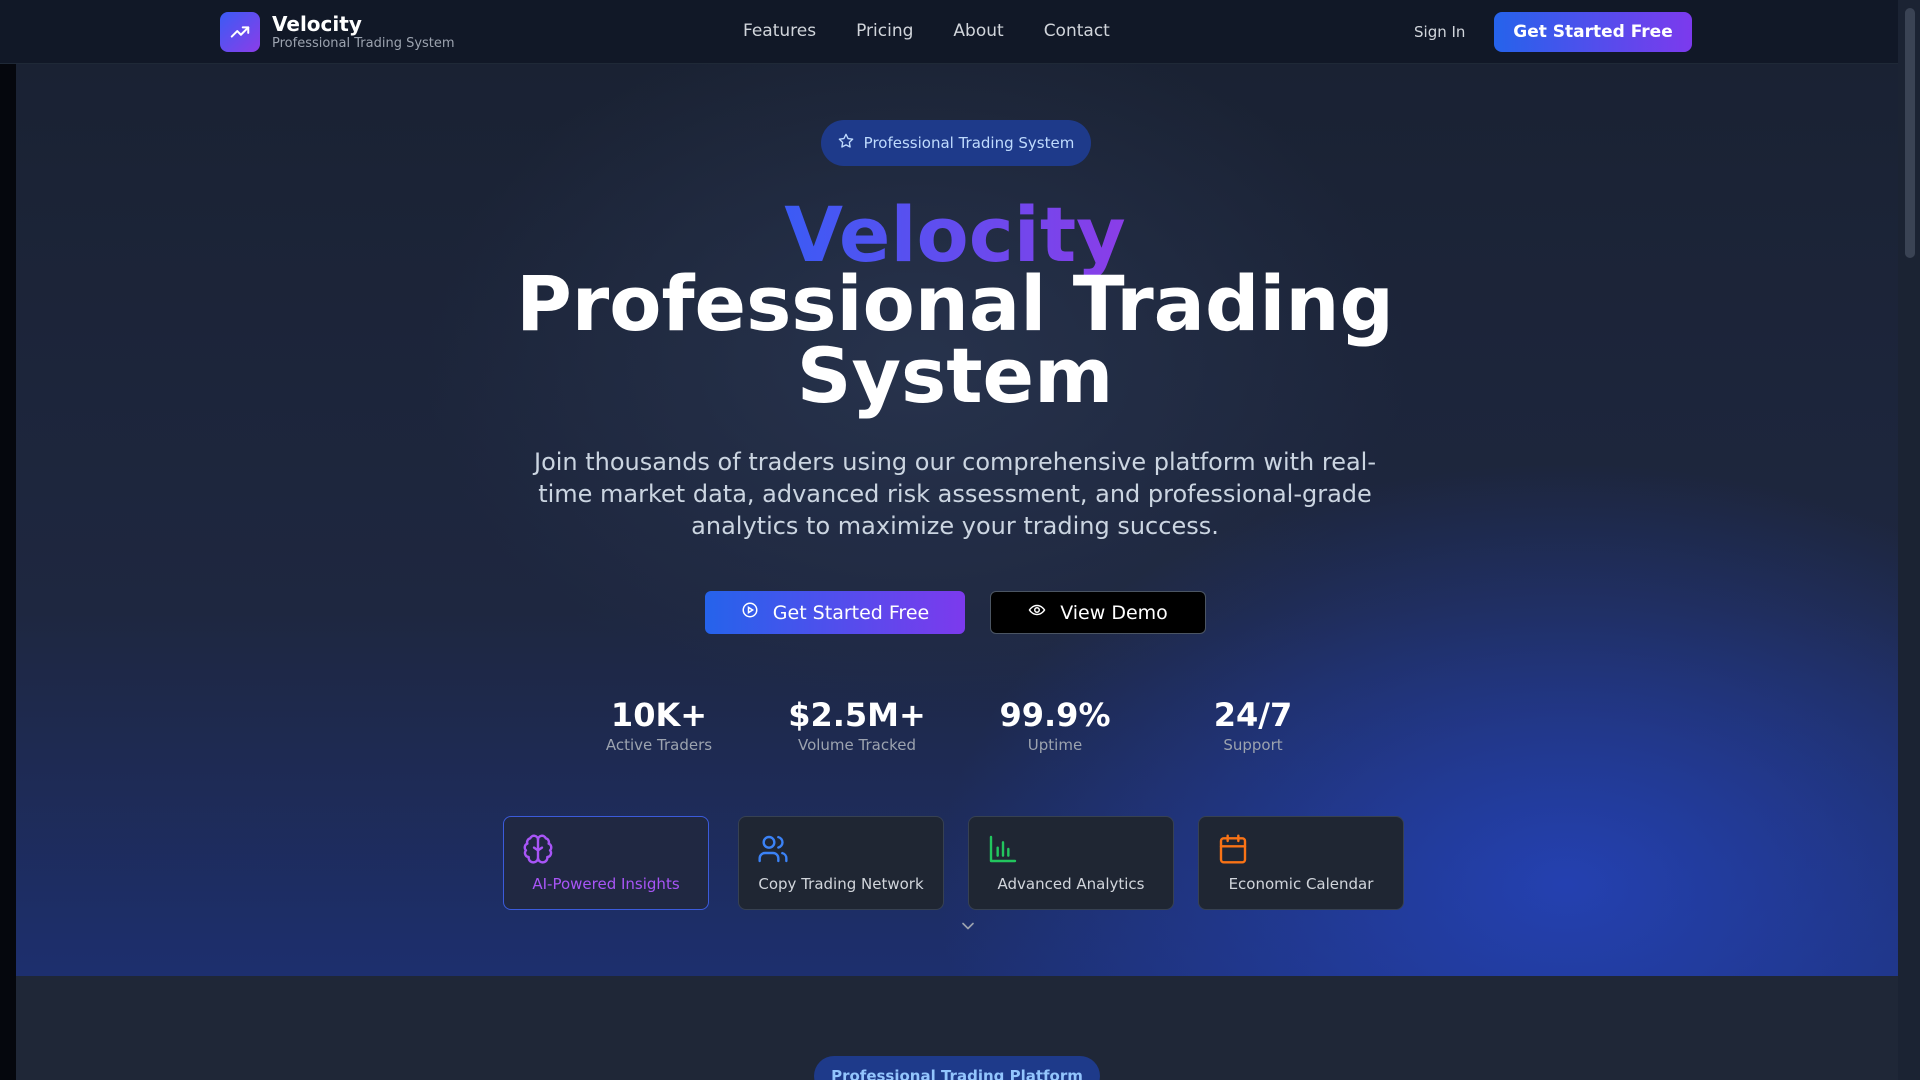 The width and height of the screenshot is (1920, 1080). I want to click on stat-uptime: 99.9% Uptime, so click(1055, 725).